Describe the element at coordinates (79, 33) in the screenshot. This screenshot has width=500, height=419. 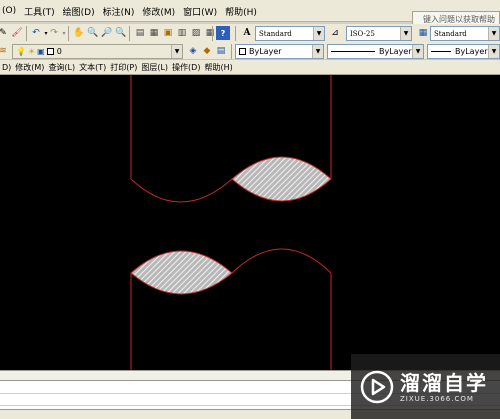
I see `pan-icon: ✋` at that location.